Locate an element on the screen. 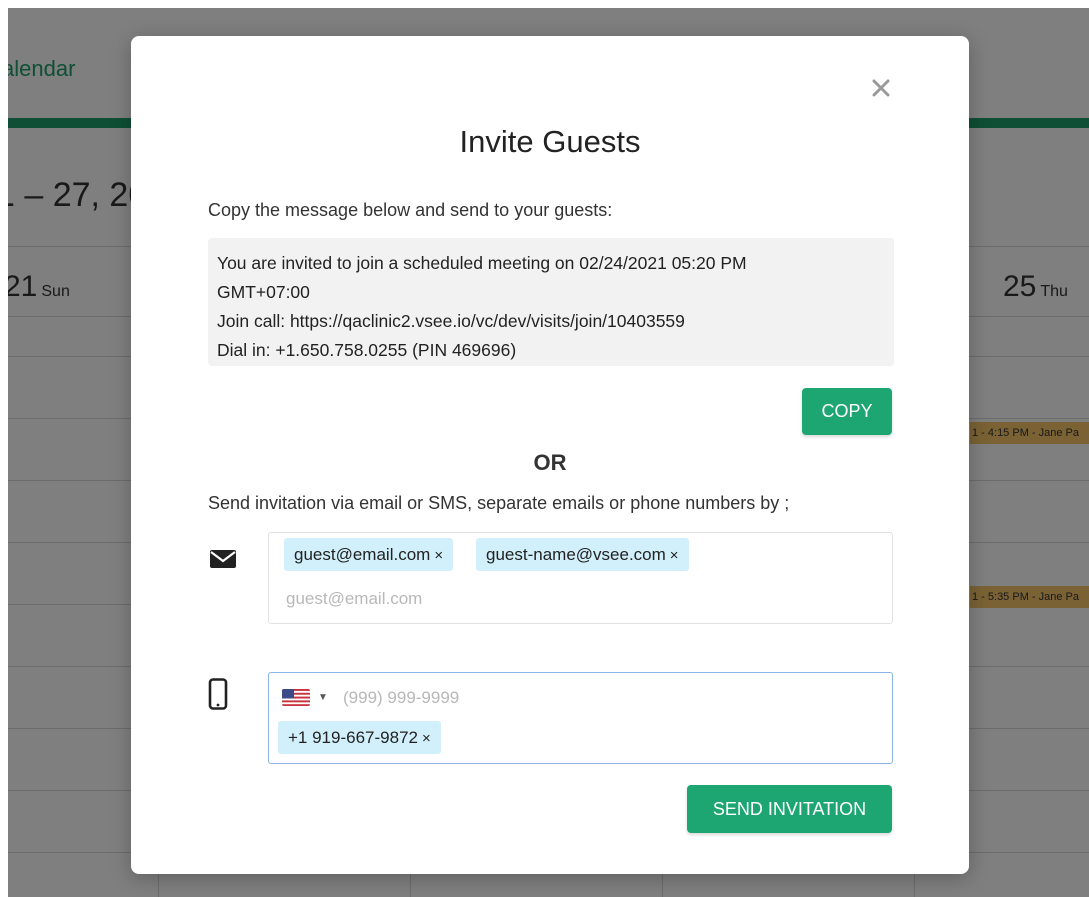 The height and width of the screenshot is (897, 1089). email-tag: guest@email.com × is located at coordinates (369, 554).